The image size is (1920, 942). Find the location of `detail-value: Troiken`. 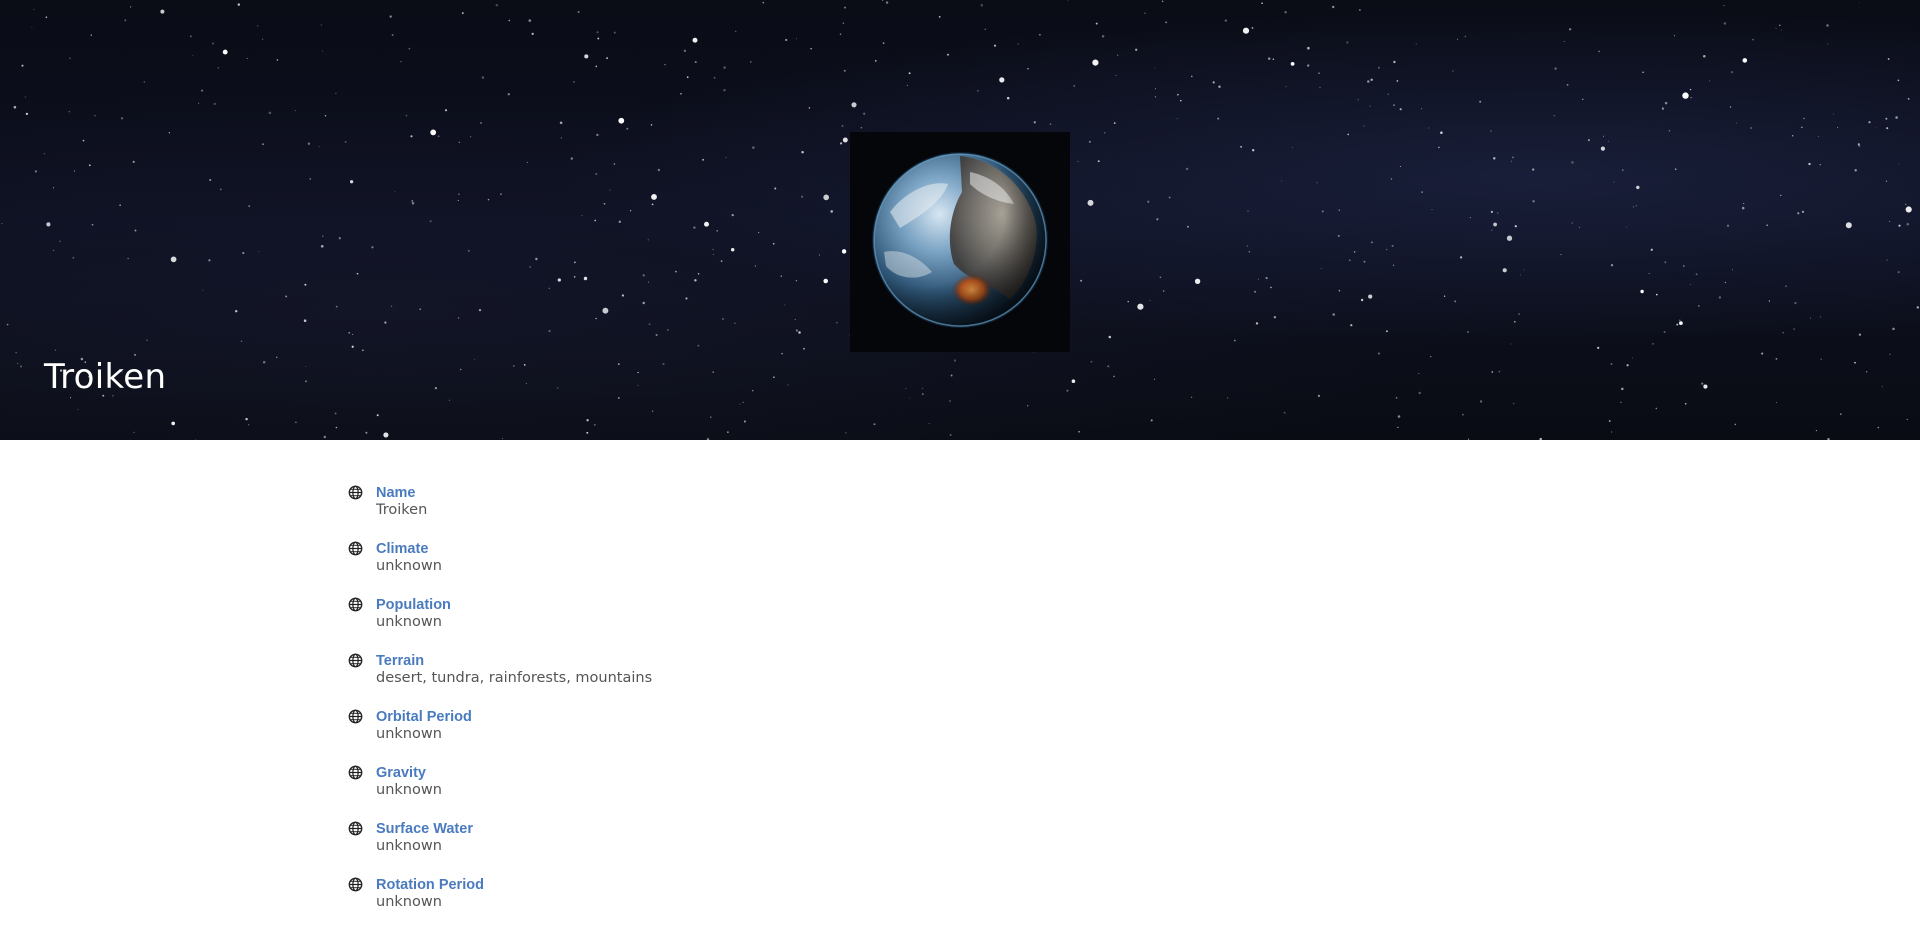

detail-value: Troiken is located at coordinates (402, 510).